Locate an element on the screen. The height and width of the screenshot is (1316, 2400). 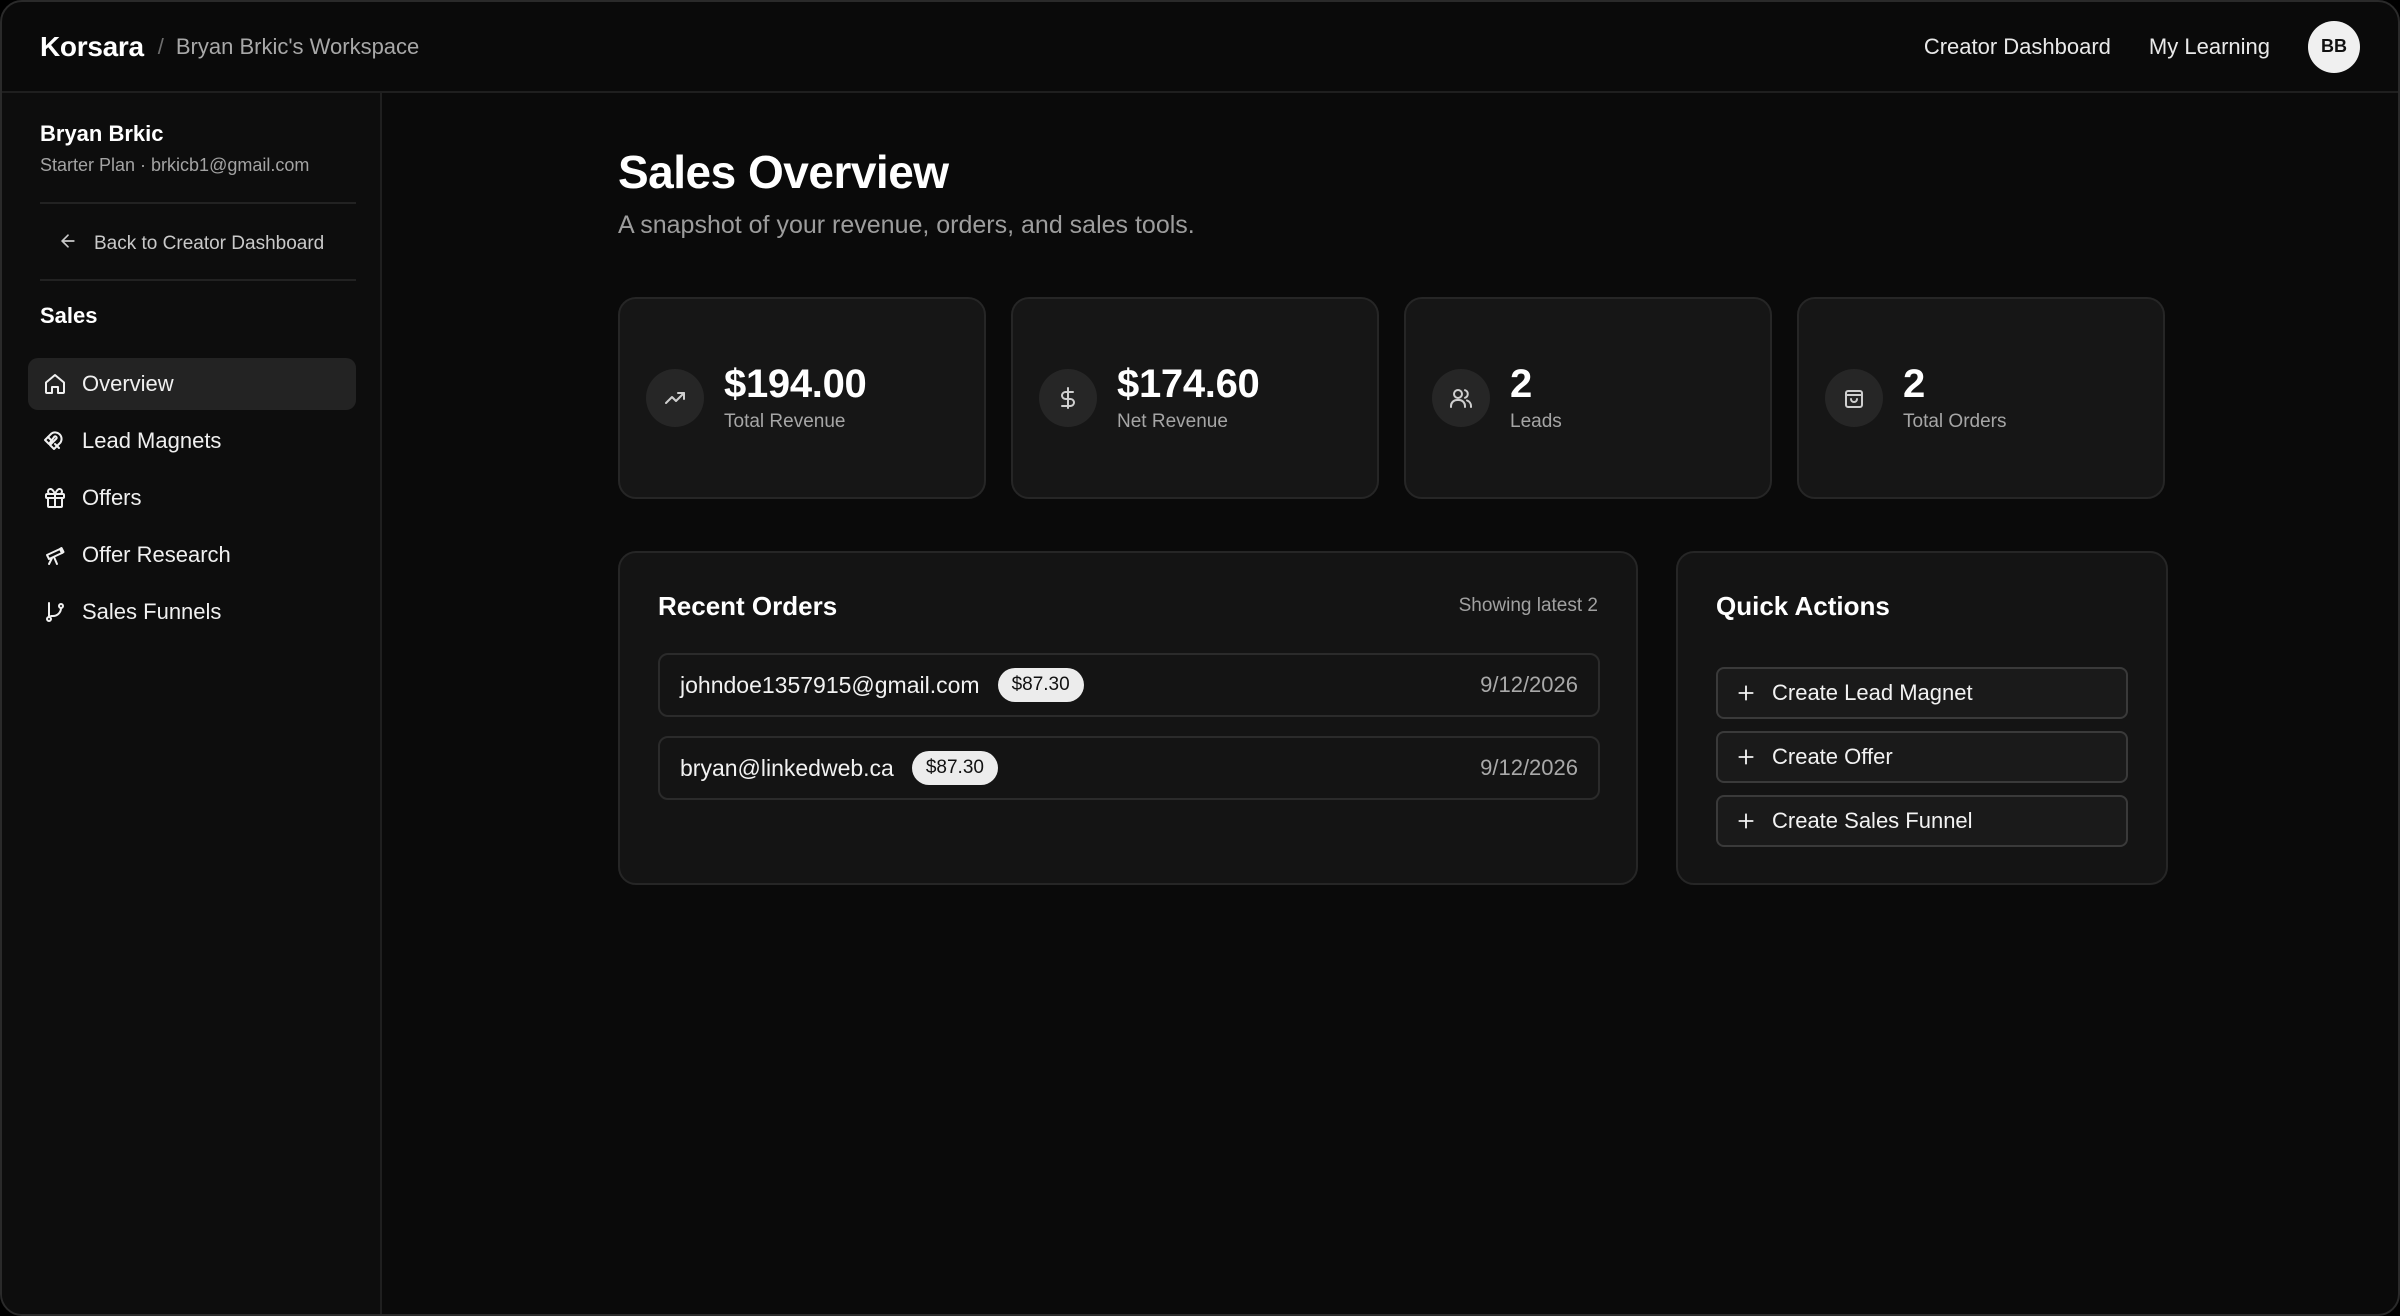
stat-card-total-revenue: $194.00 Total Revenue is located at coordinates (802, 398).